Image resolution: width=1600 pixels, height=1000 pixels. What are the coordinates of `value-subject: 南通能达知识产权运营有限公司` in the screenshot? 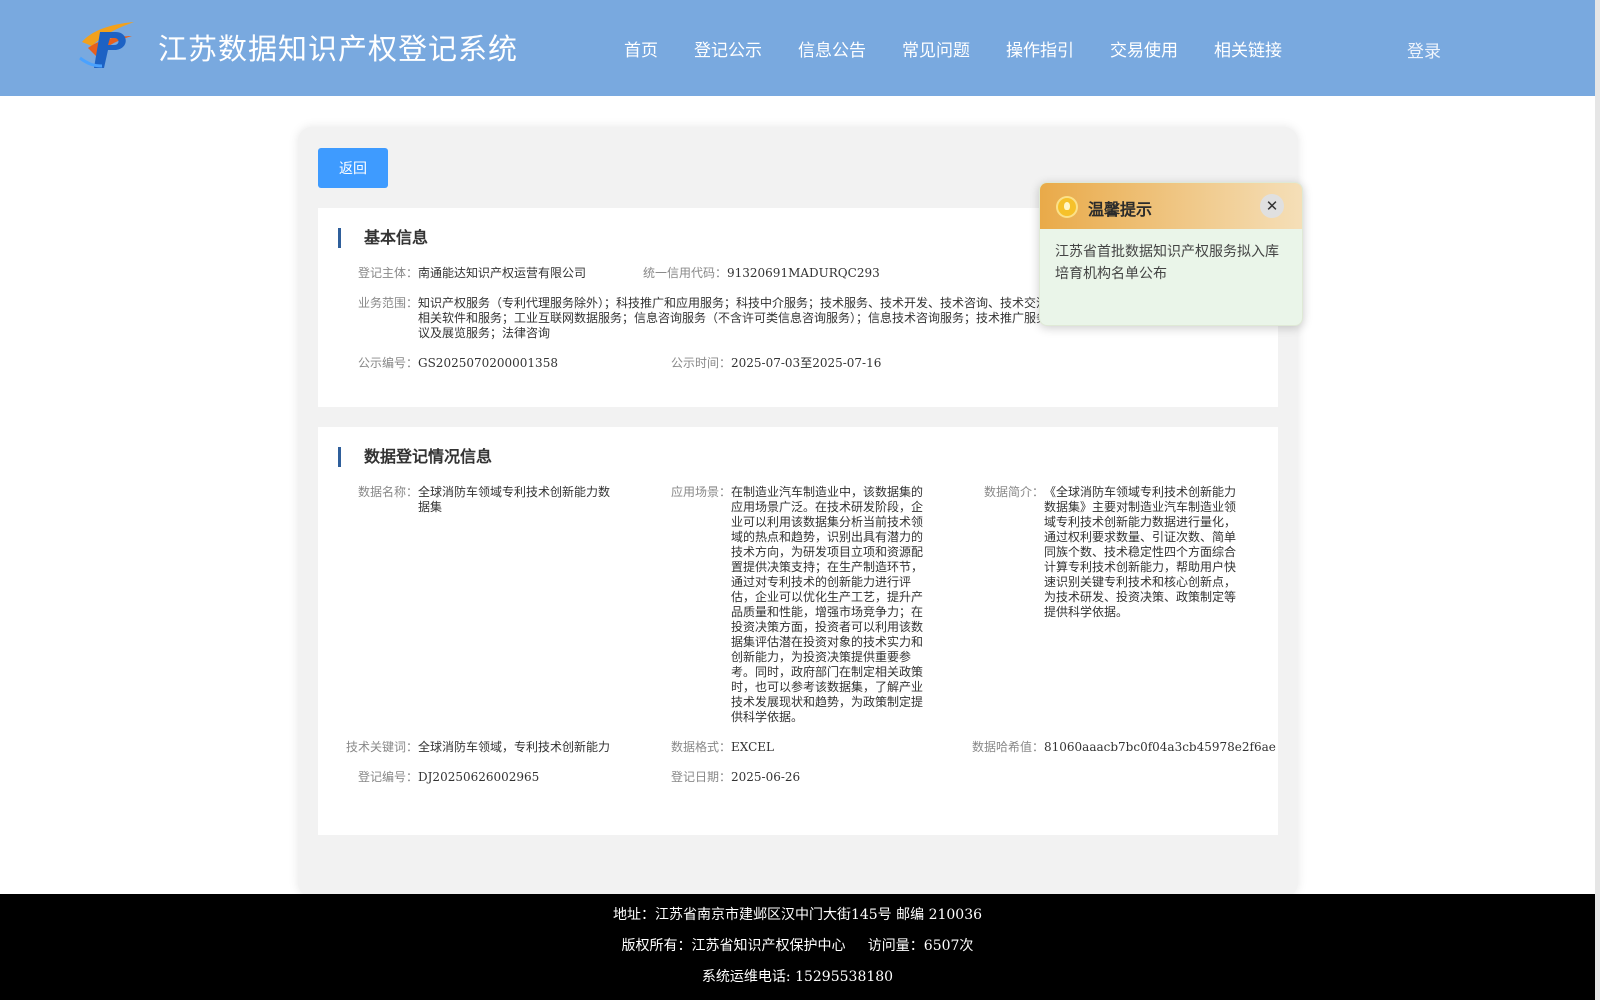 It's located at (502, 273).